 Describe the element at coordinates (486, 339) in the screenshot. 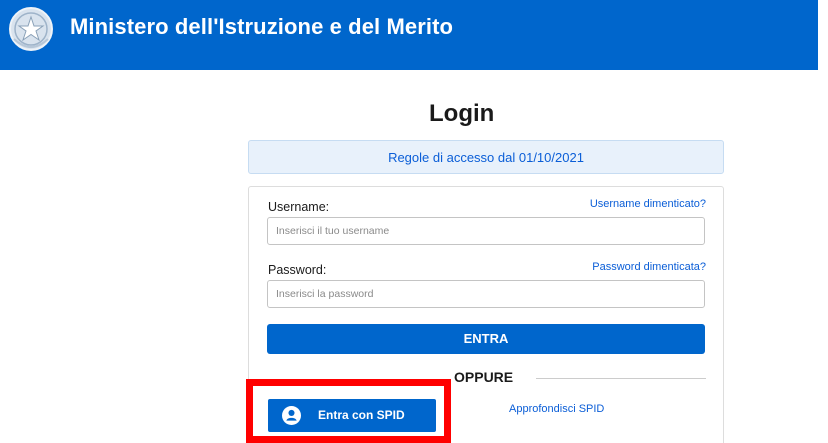

I see `login-submit-button: ENTRA` at that location.